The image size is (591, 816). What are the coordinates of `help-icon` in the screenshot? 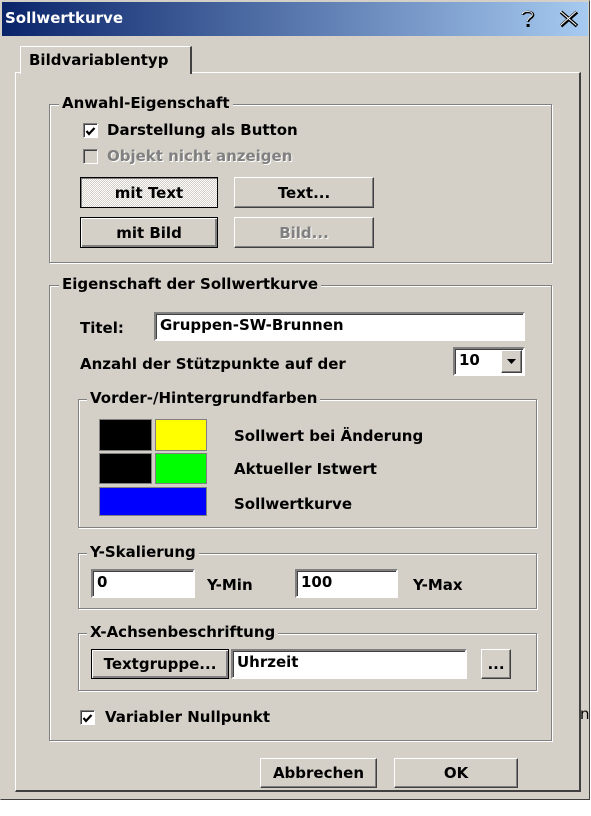 It's located at (528, 19).